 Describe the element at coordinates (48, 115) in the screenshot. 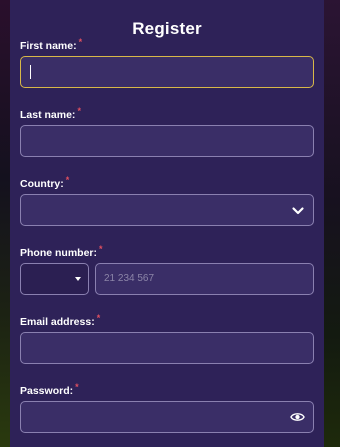

I see `last-name-label-text: Last name:` at that location.